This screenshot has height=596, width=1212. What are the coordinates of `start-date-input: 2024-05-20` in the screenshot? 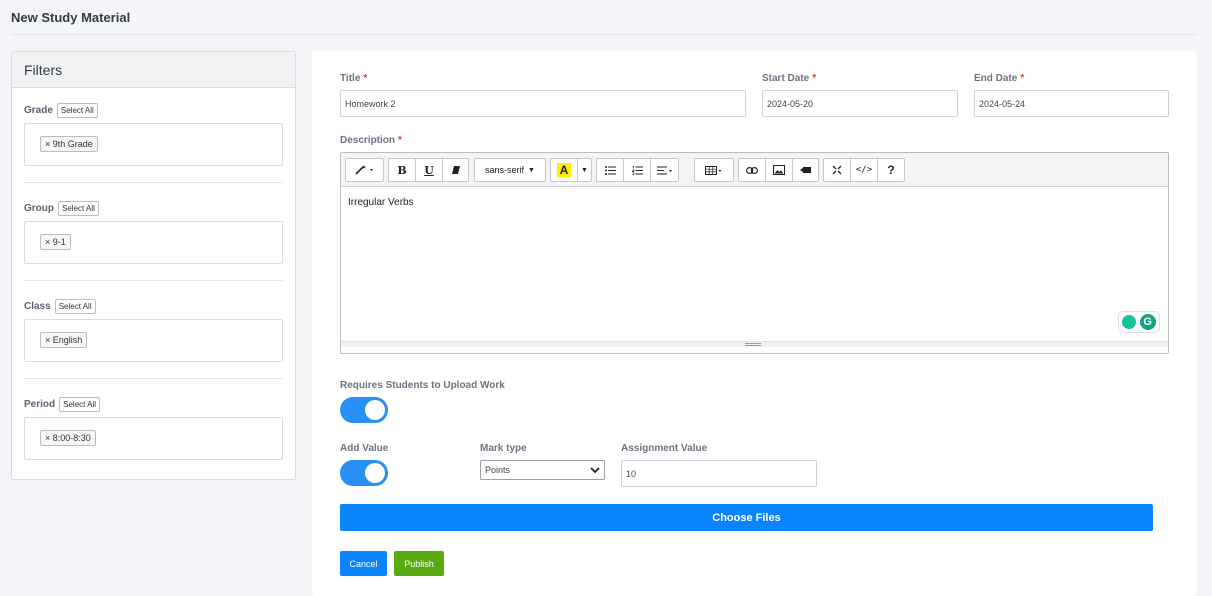 It's located at (860, 103).